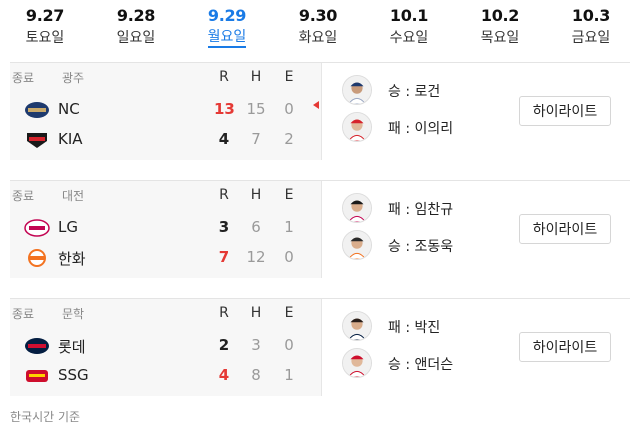  What do you see at coordinates (224, 227) in the screenshot?
I see `runs-value: 3` at bounding box center [224, 227].